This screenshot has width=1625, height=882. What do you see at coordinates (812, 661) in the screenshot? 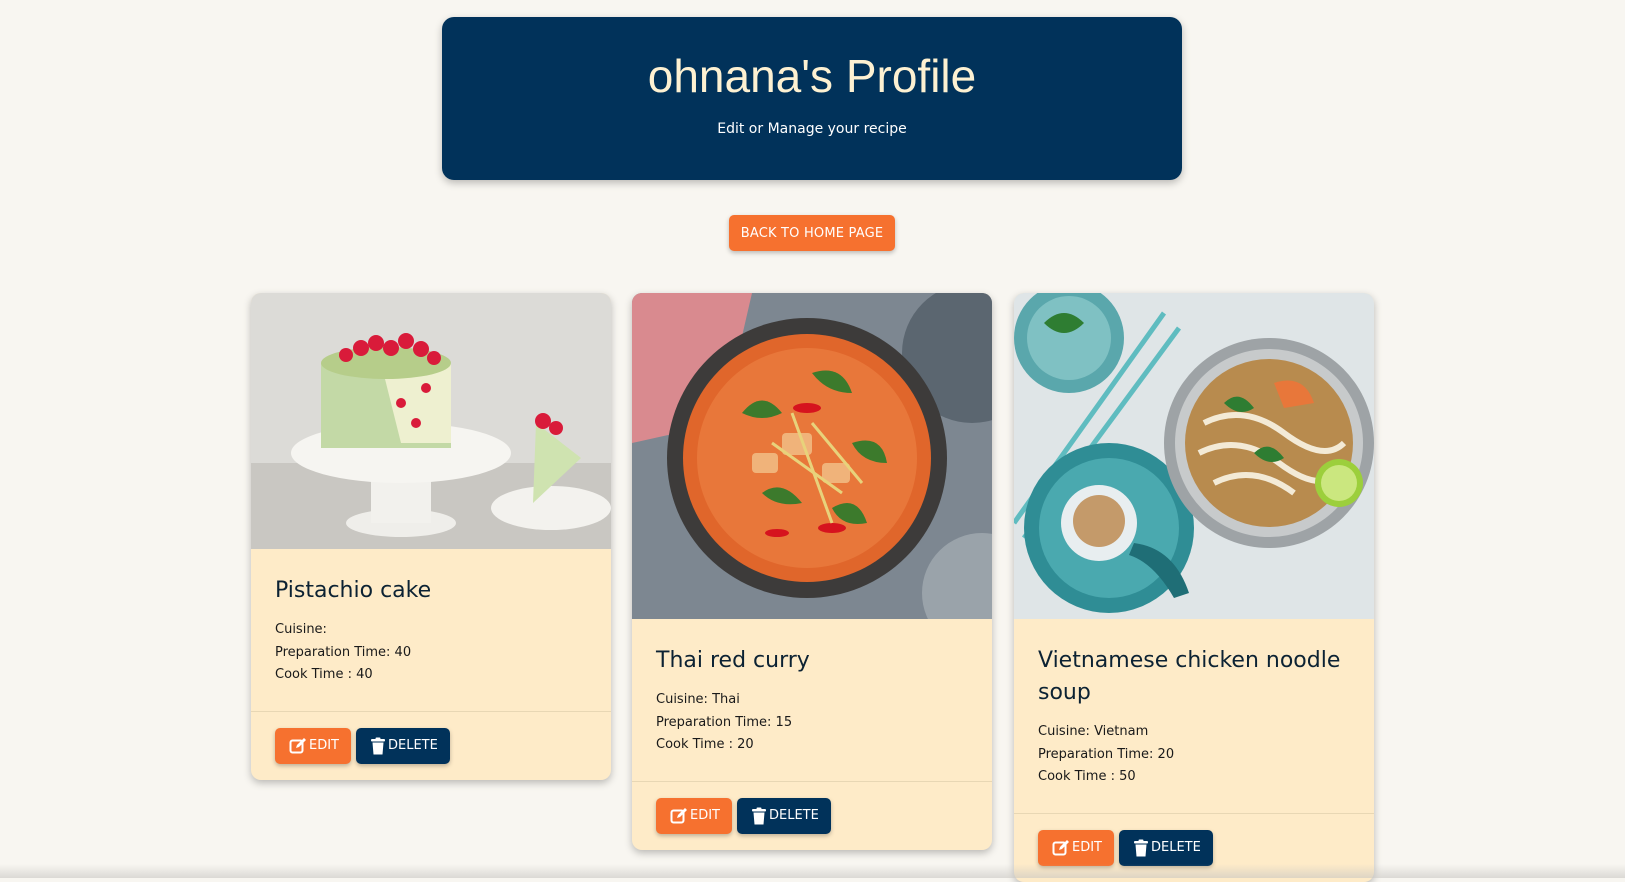
I see `recipe-title: Thai red curry` at bounding box center [812, 661].